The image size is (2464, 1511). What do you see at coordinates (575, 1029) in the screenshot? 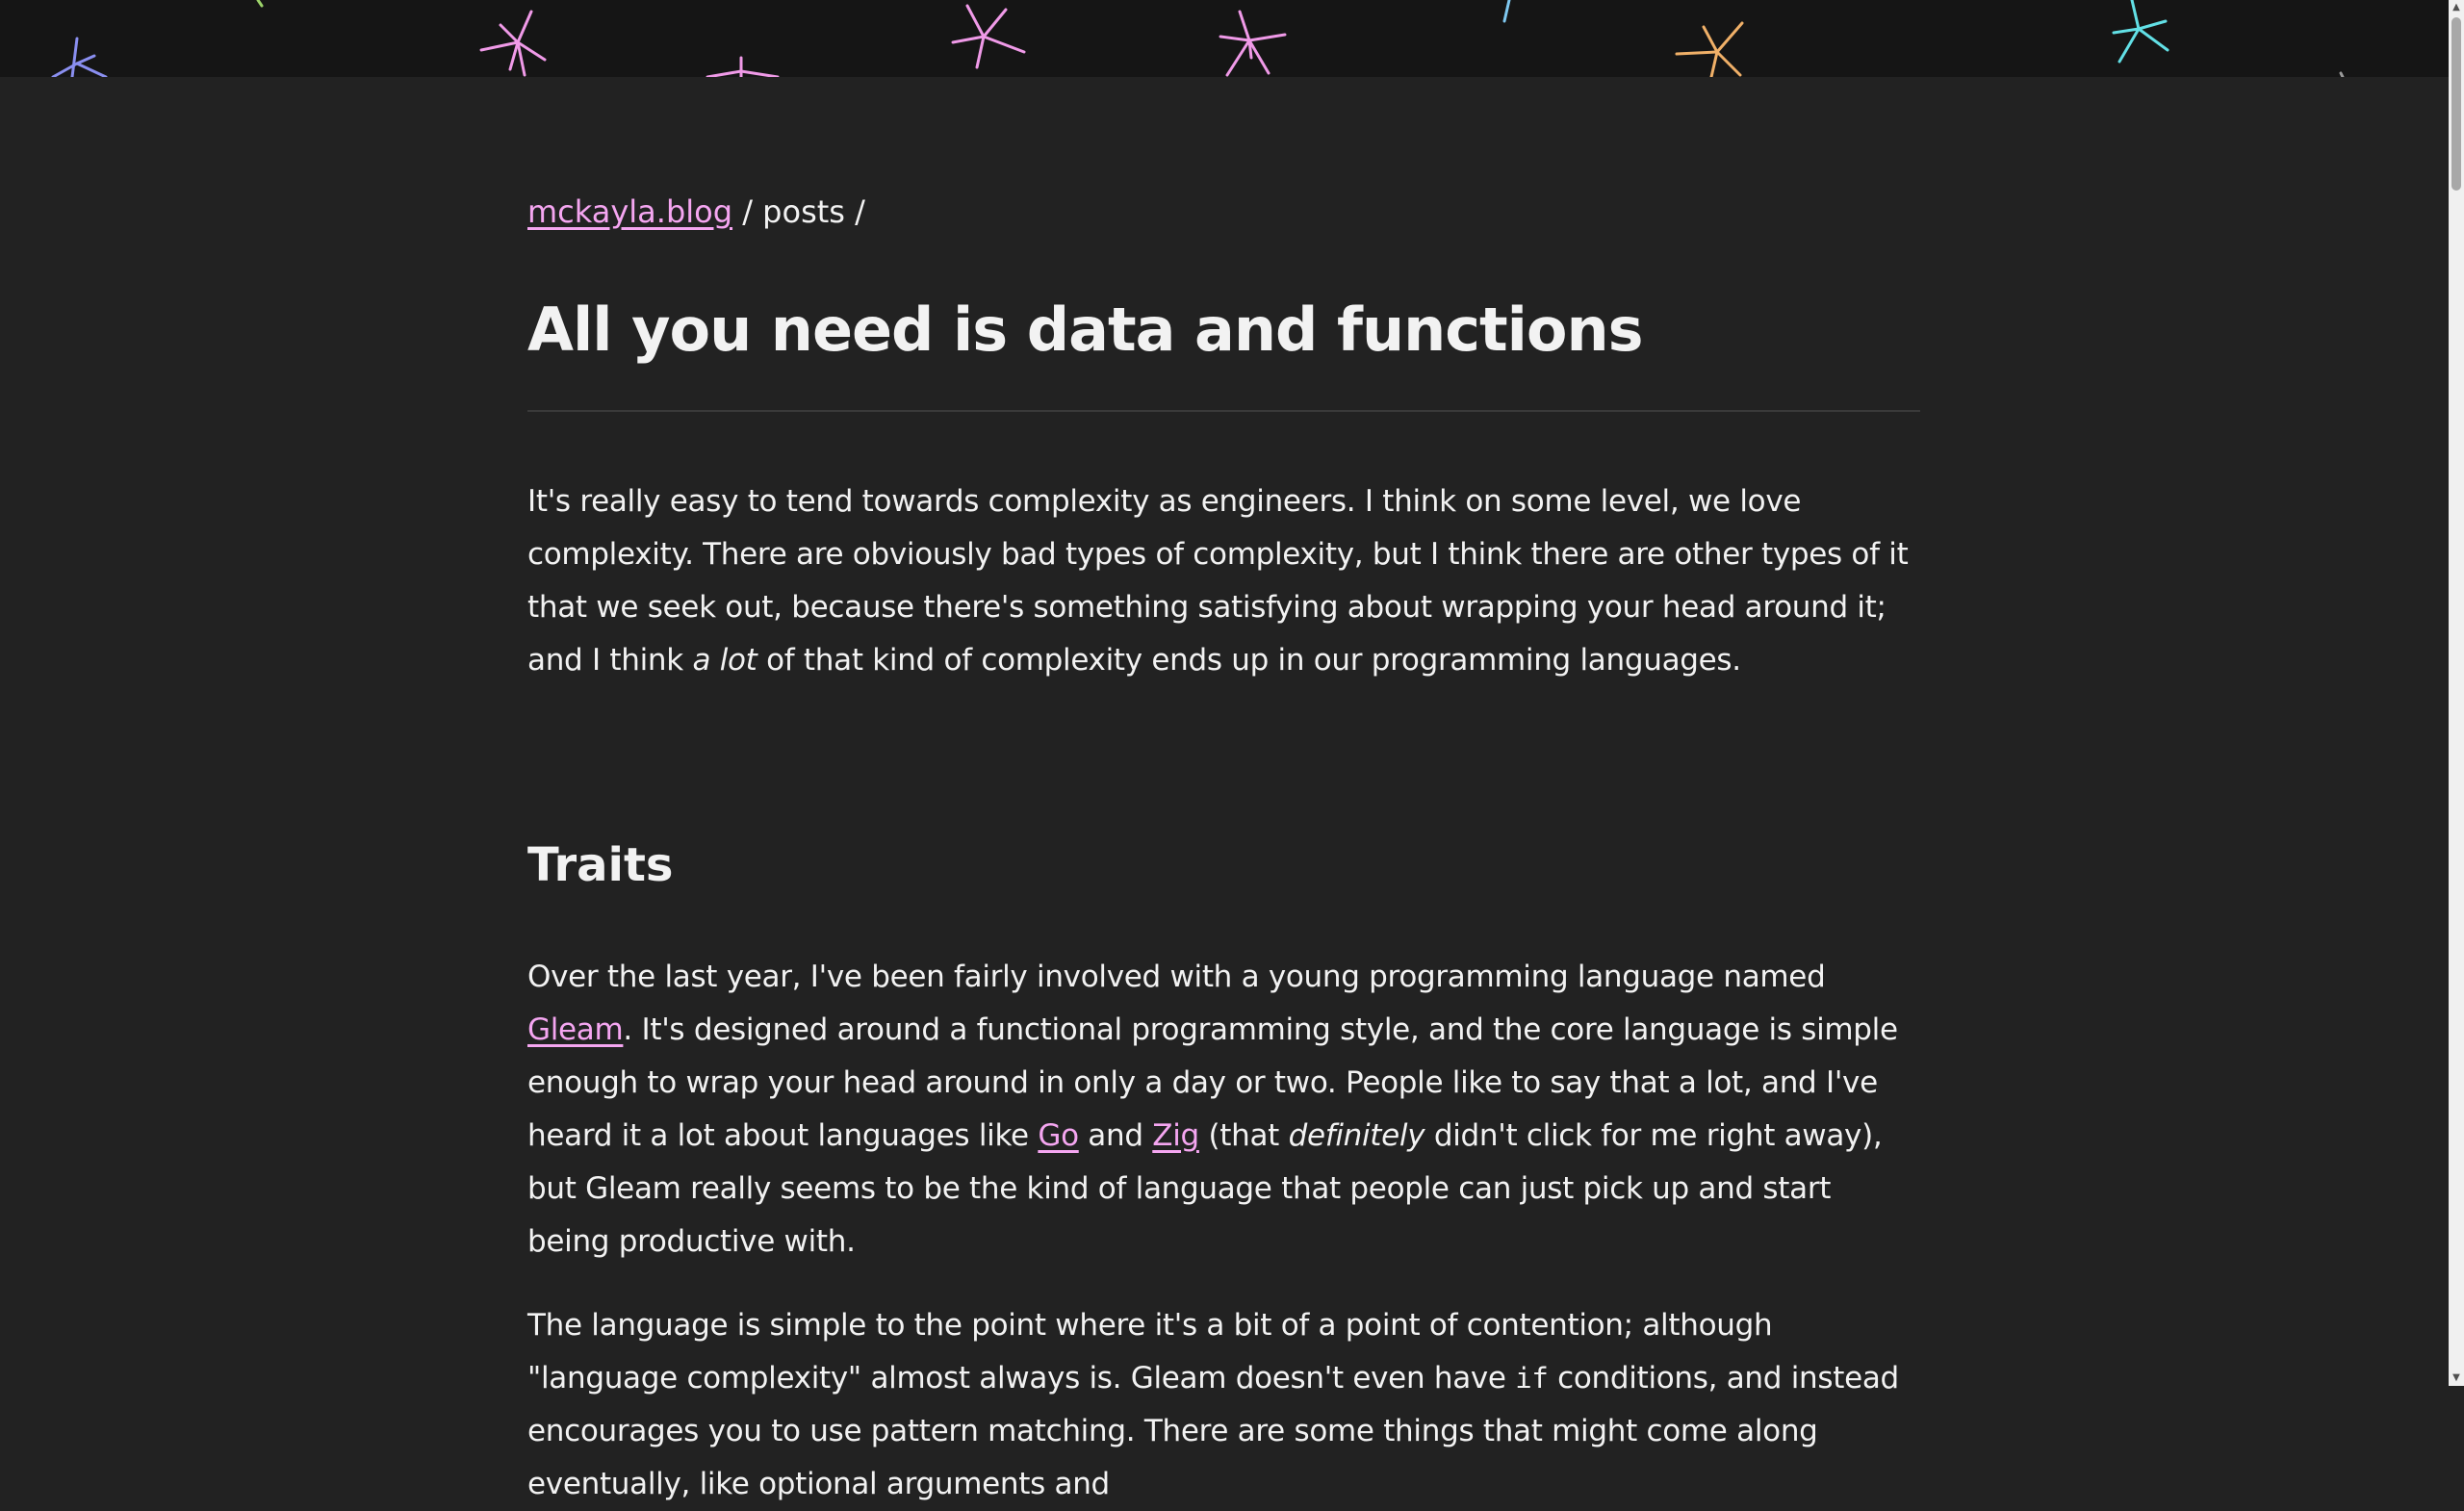
I see `gleam-link: Gleam` at bounding box center [575, 1029].